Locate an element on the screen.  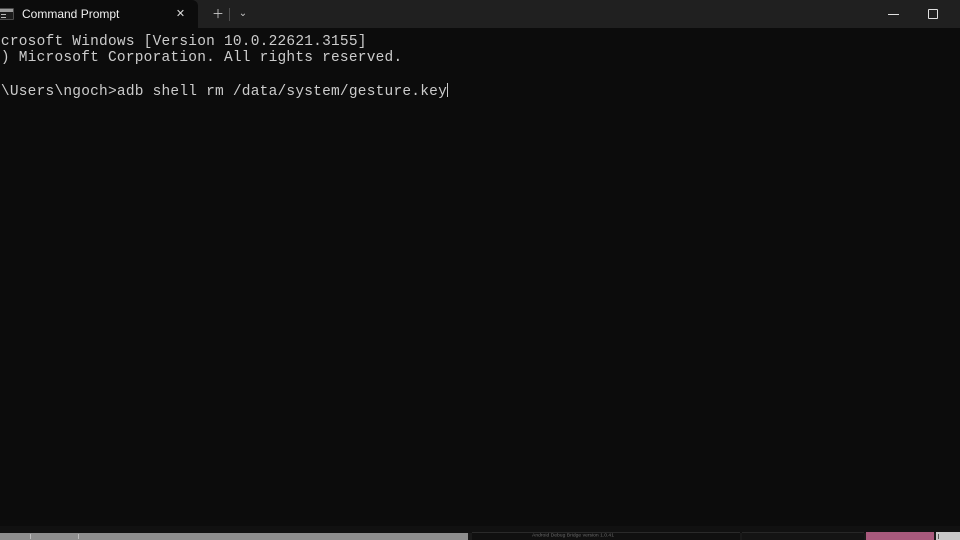
chevron-down-icon: ⌄ is located at coordinates (243, 14).